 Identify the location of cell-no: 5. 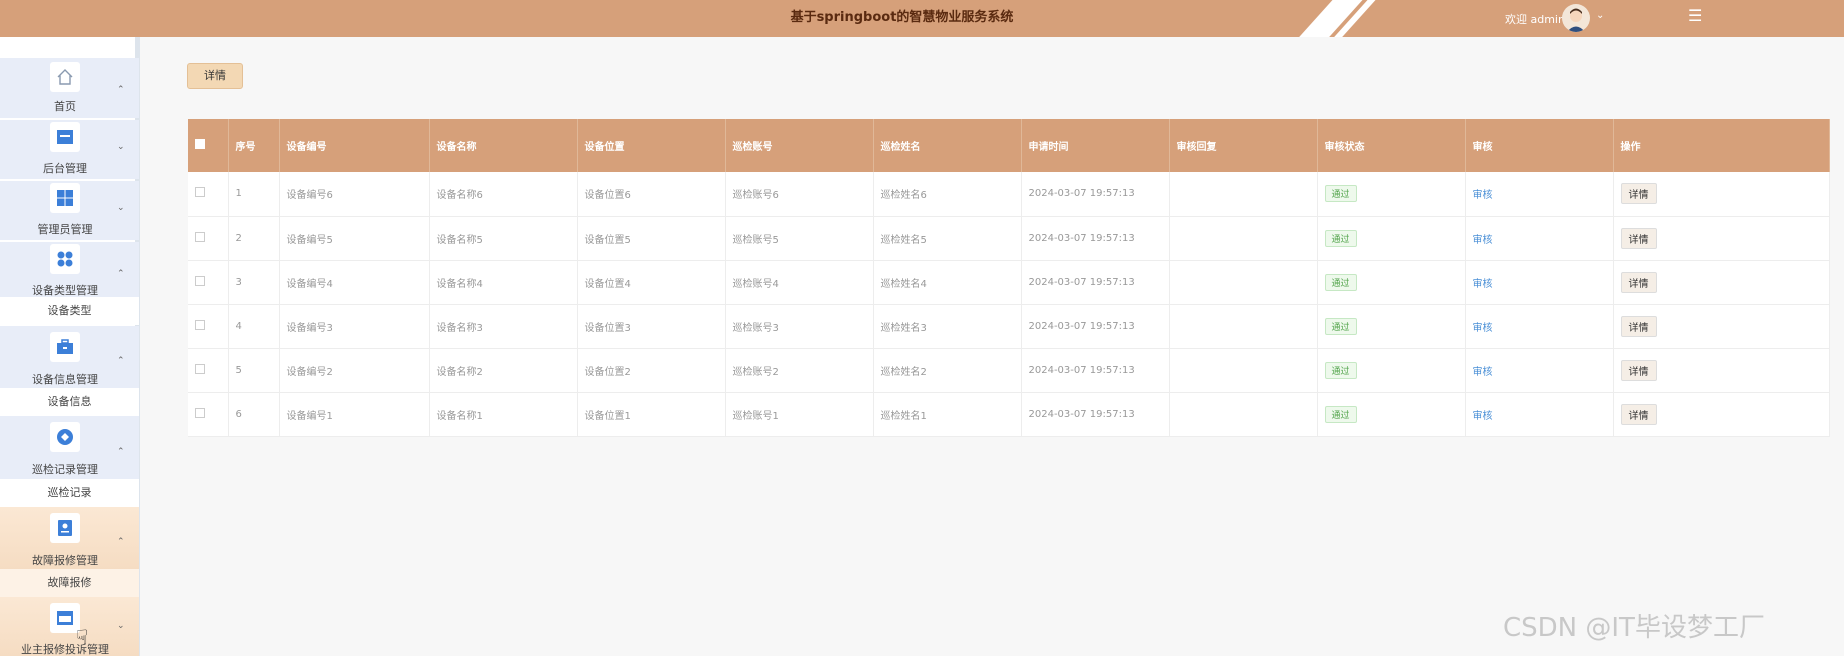
(254, 370).